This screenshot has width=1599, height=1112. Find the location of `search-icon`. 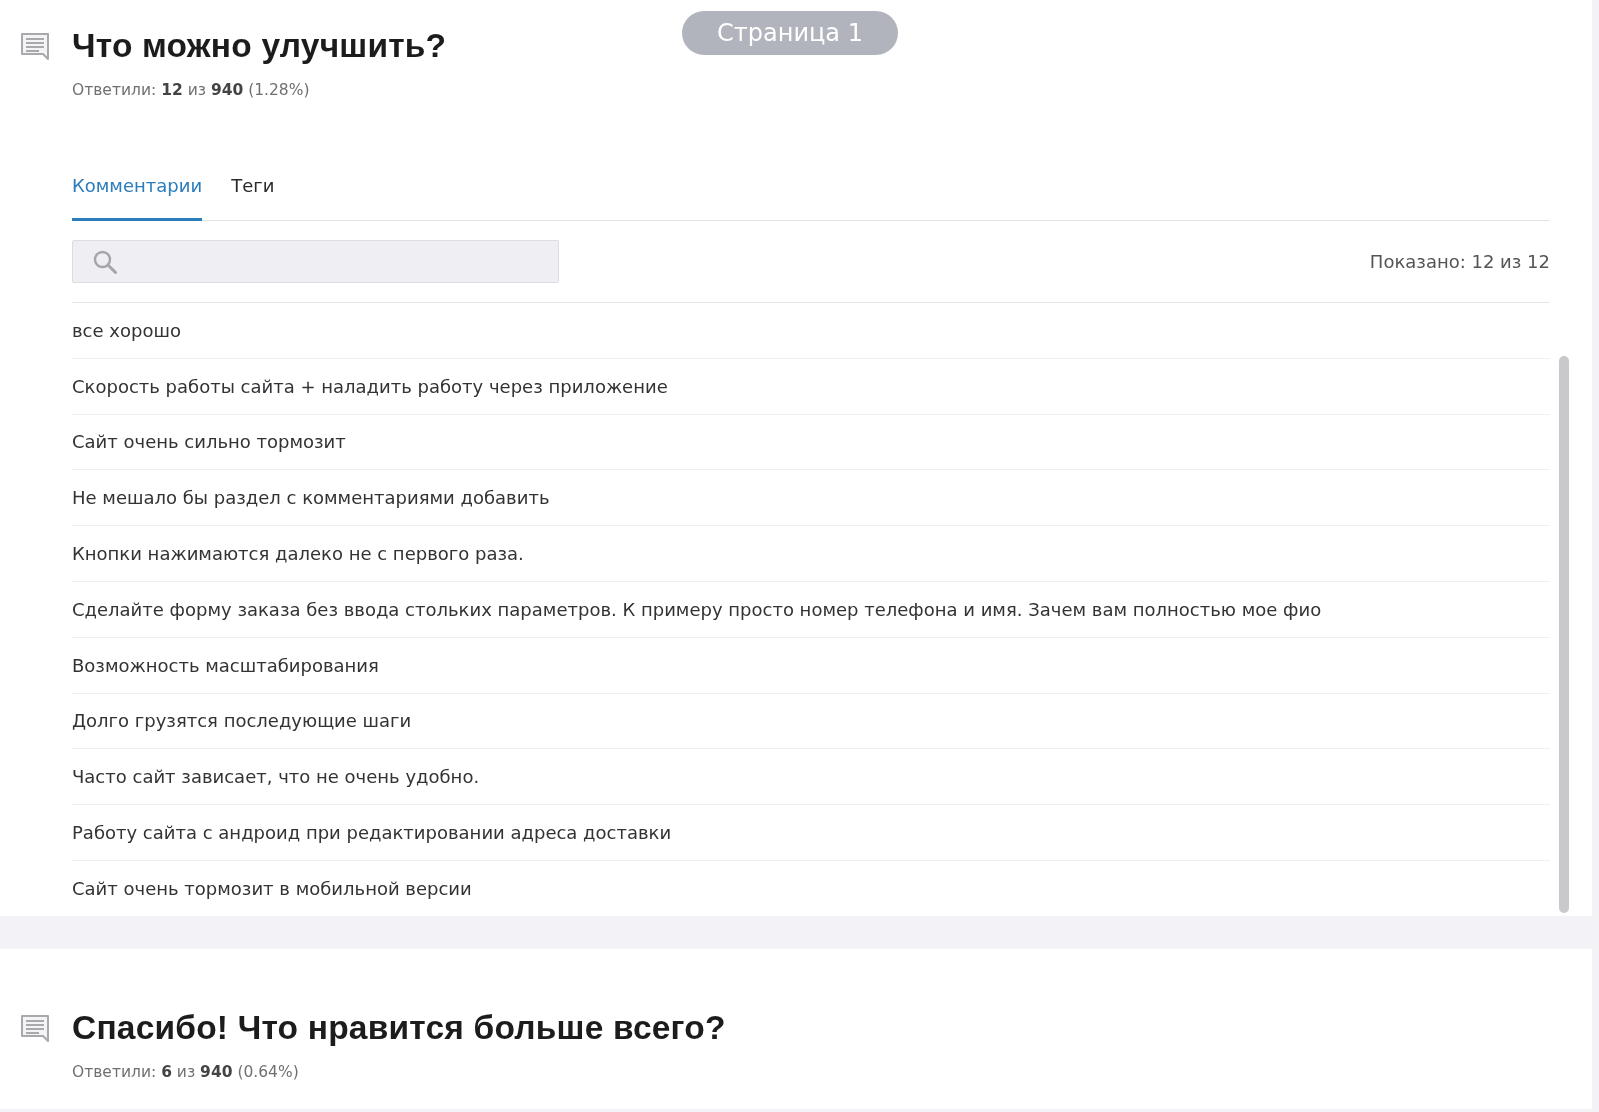

search-icon is located at coordinates (105, 261).